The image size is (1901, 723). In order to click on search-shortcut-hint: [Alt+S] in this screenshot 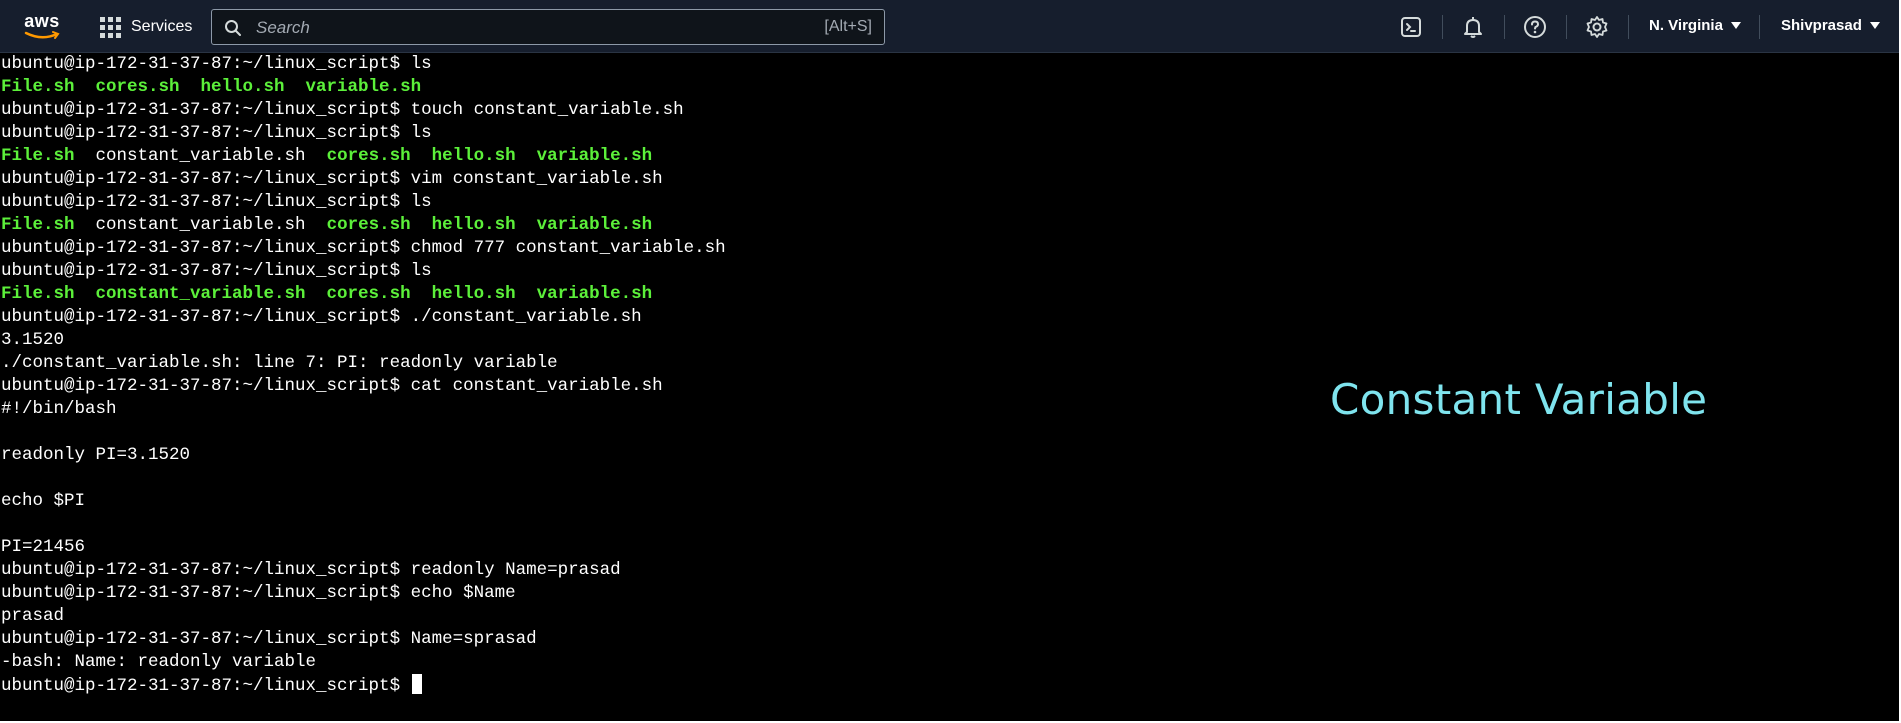, I will do `click(848, 26)`.